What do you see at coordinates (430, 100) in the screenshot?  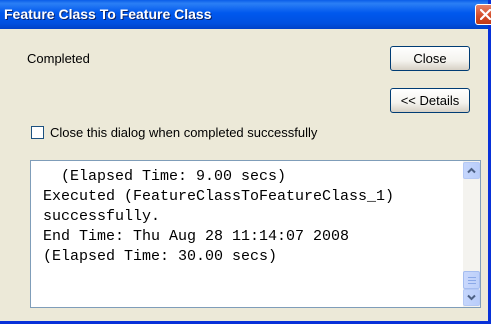 I see `details-button: << Details` at bounding box center [430, 100].